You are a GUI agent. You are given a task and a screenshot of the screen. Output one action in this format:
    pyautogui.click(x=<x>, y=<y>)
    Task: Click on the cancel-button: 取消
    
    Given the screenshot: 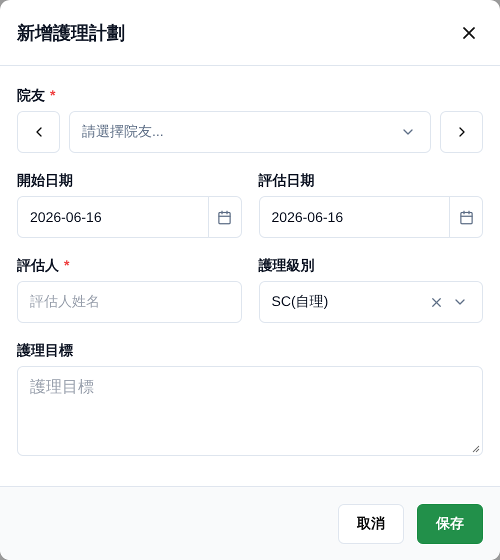 What is the action you would take?
    pyautogui.click(x=371, y=524)
    